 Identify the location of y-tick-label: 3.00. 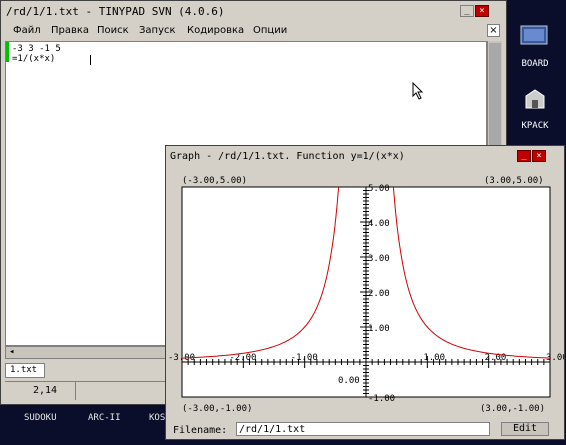
(379, 259).